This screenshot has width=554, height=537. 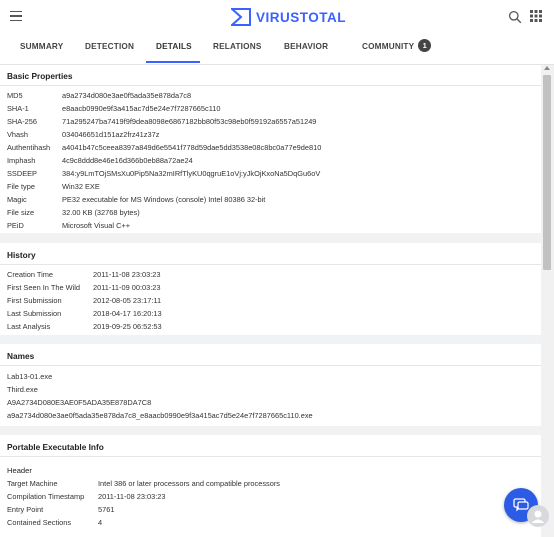 I want to click on help-button, so click(x=538, y=516).